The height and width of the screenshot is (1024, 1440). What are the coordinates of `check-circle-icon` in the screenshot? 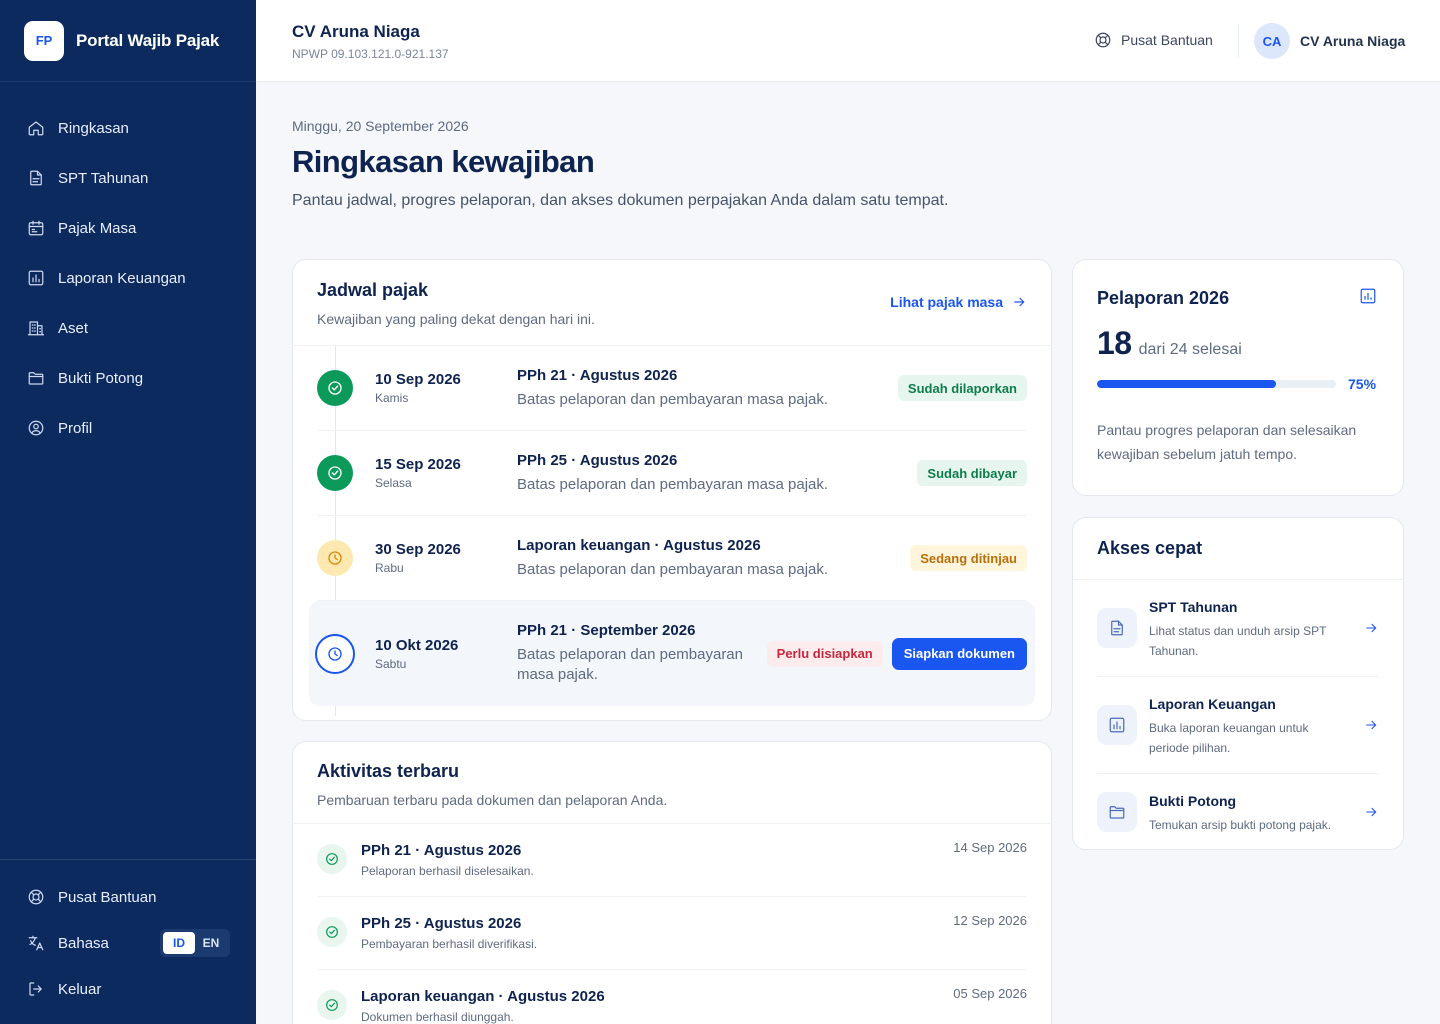 It's located at (332, 859).